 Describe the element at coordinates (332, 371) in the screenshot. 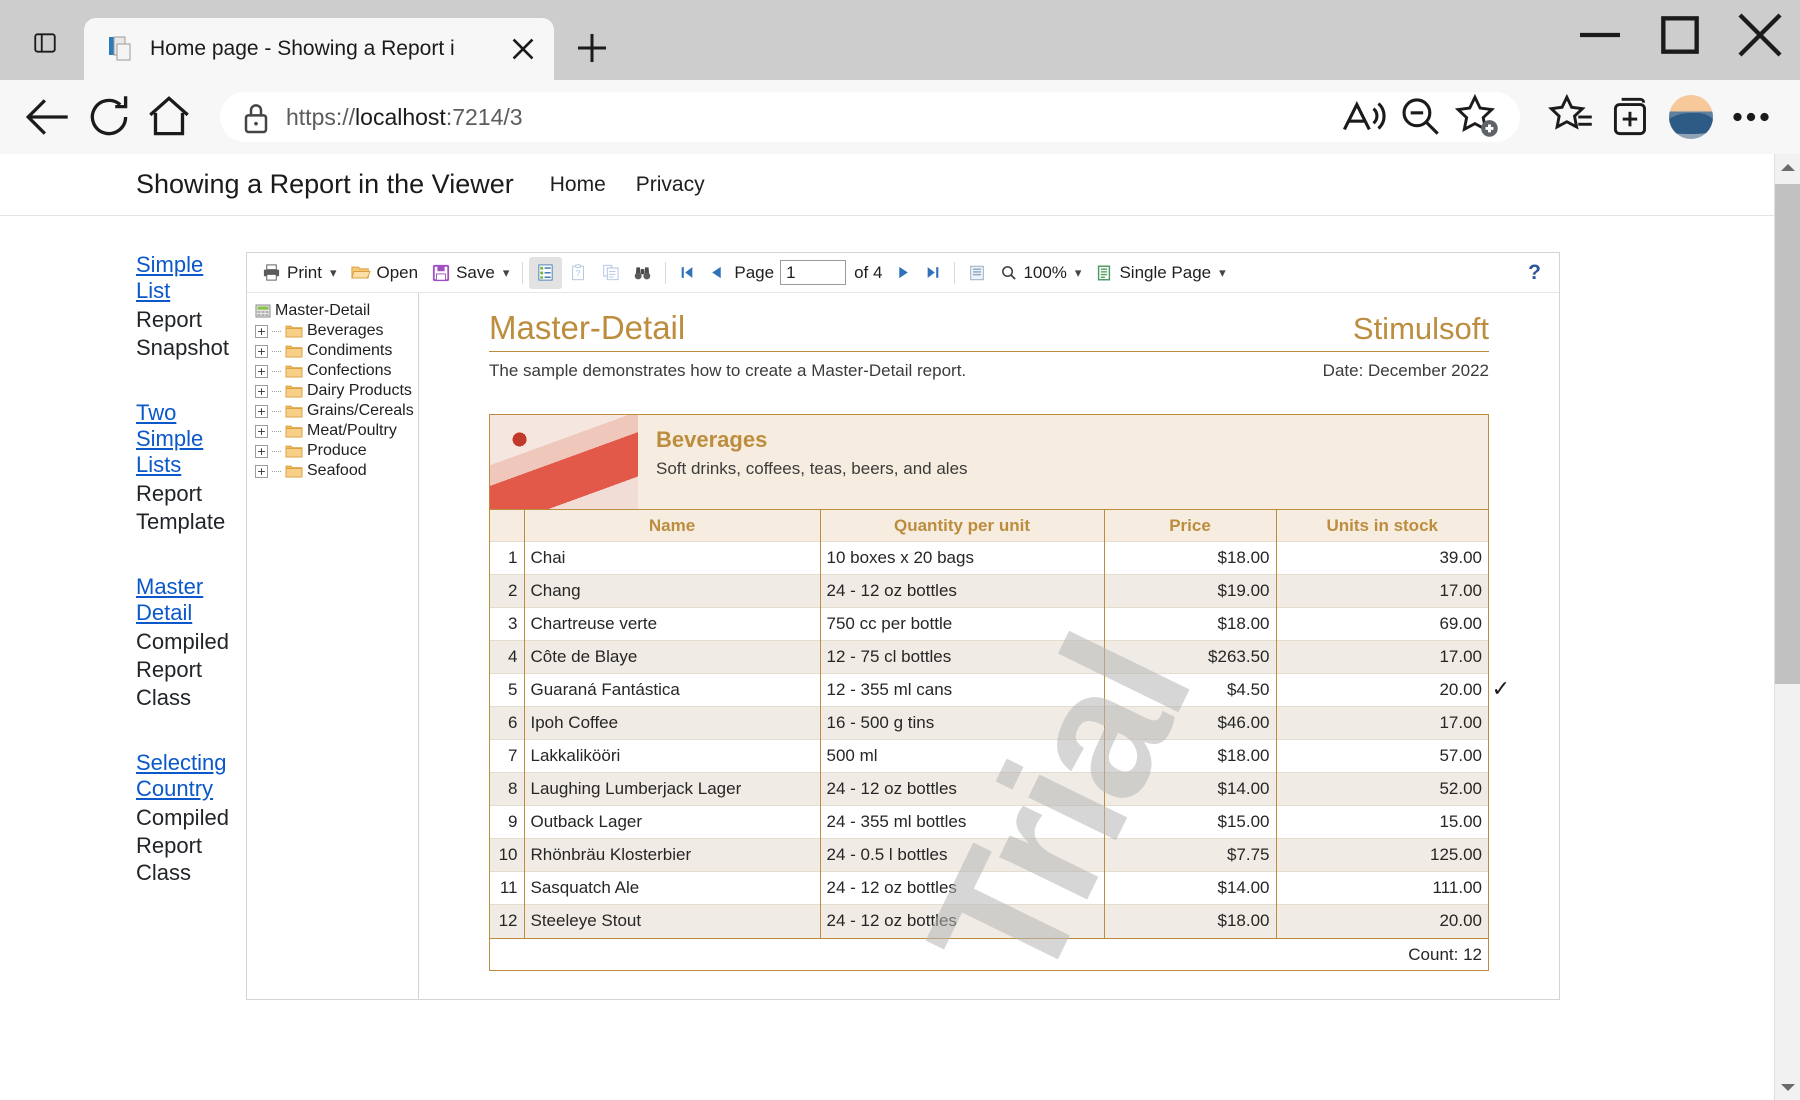

I see `tree-node-confections: + Confections` at that location.